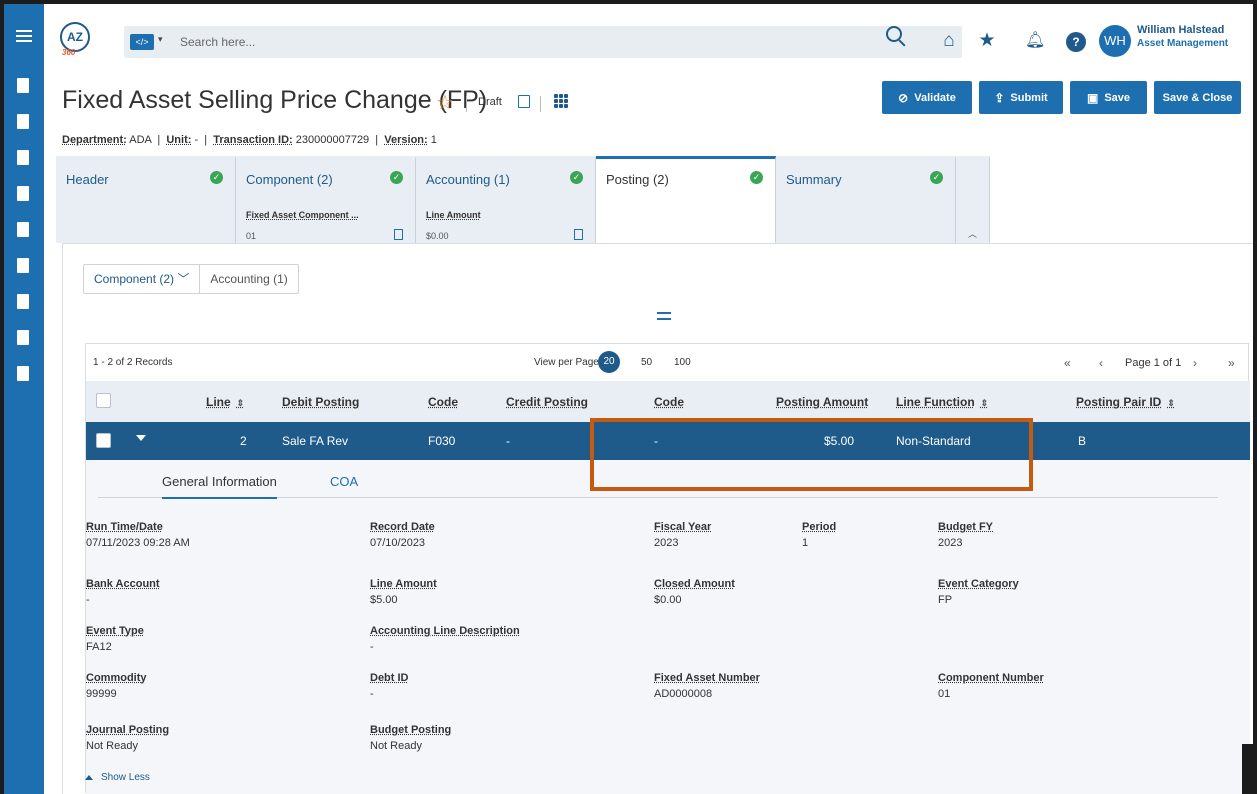 The width and height of the screenshot is (1257, 794). Describe the element at coordinates (935, 402) in the screenshot. I see `col-label: Line Function` at that location.